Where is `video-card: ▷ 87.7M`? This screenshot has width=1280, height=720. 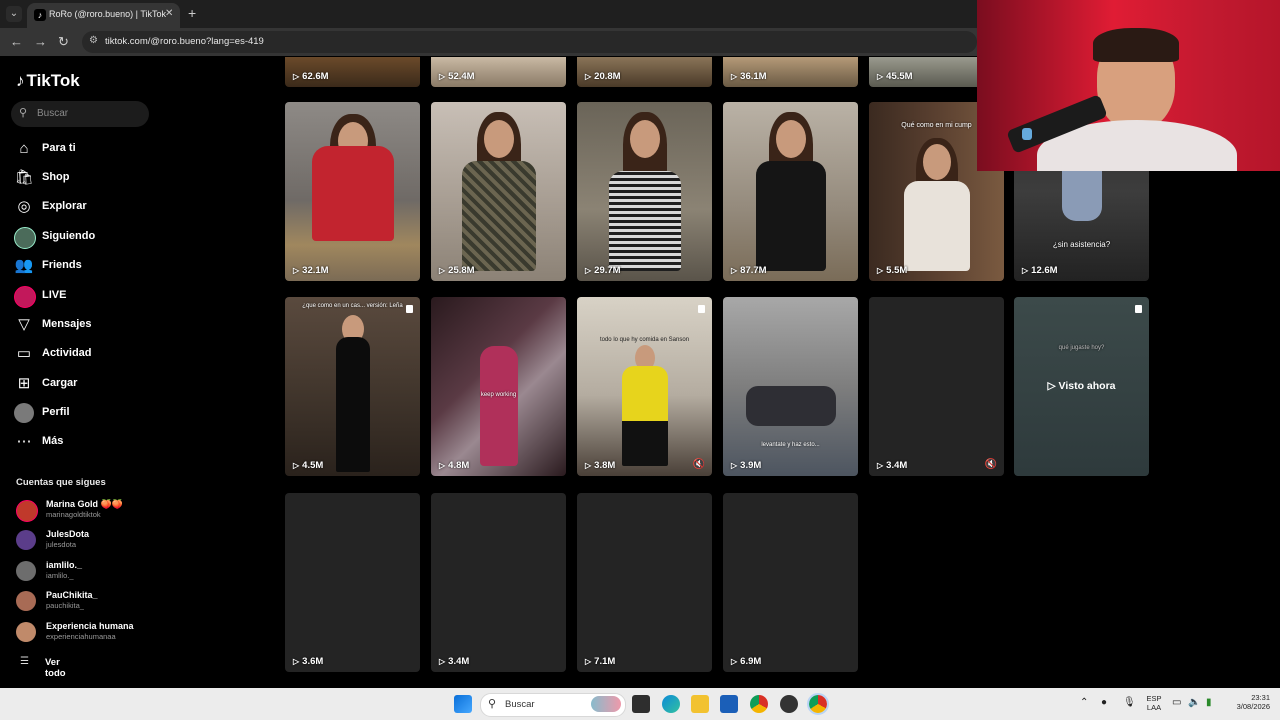
video-card: ▷ 87.7M is located at coordinates (790, 191).